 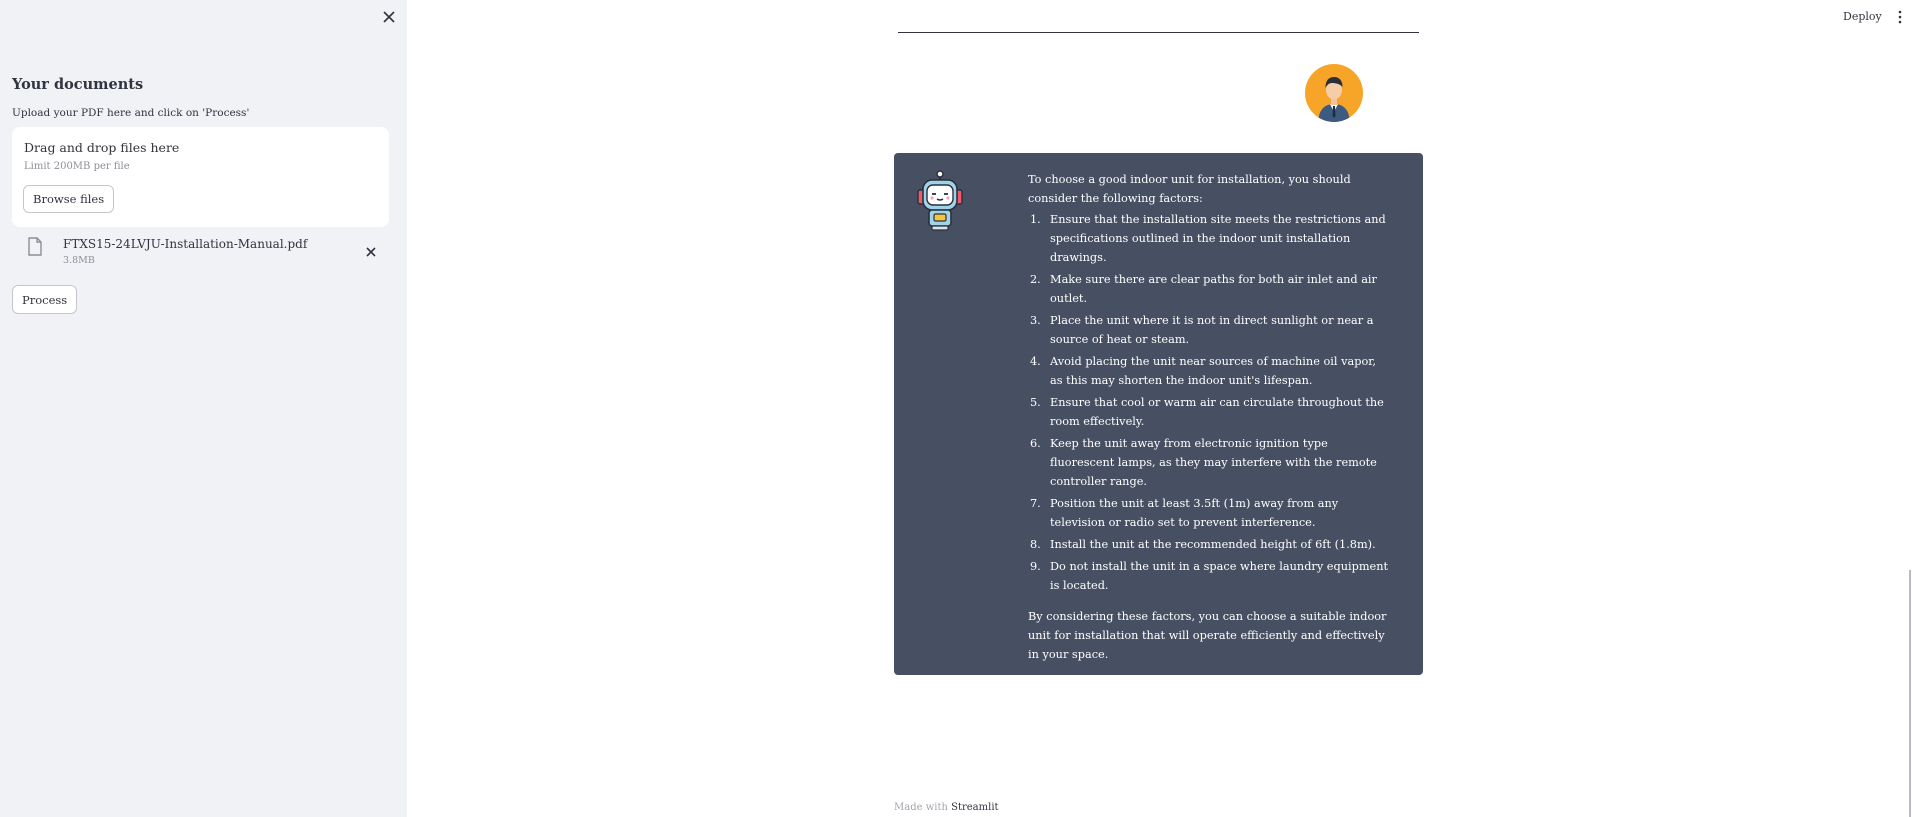 What do you see at coordinates (35, 246) in the screenshot?
I see `file-icon` at bounding box center [35, 246].